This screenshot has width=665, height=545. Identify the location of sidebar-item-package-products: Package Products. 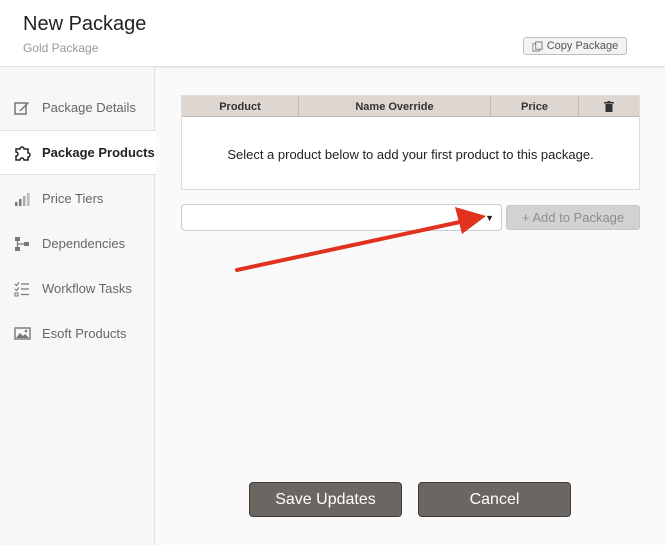
(78, 152).